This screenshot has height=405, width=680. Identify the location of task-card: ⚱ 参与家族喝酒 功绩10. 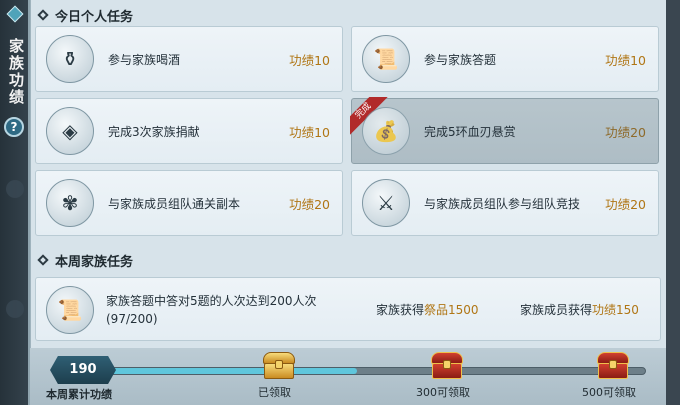
(189, 59).